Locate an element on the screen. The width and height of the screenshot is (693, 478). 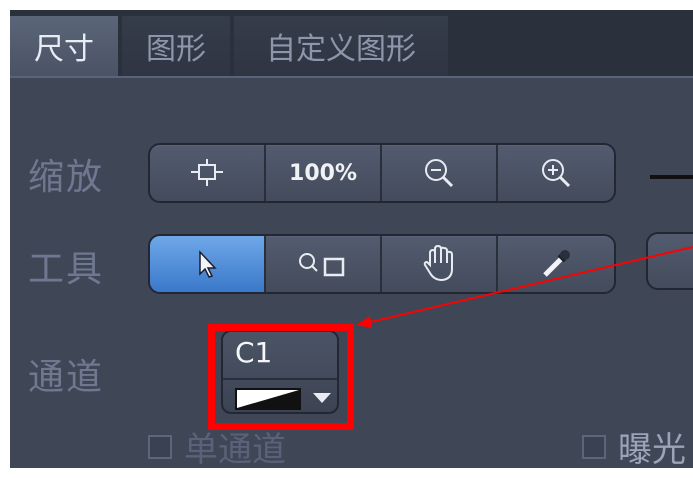
exposure-checkbox is located at coordinates (594, 446).